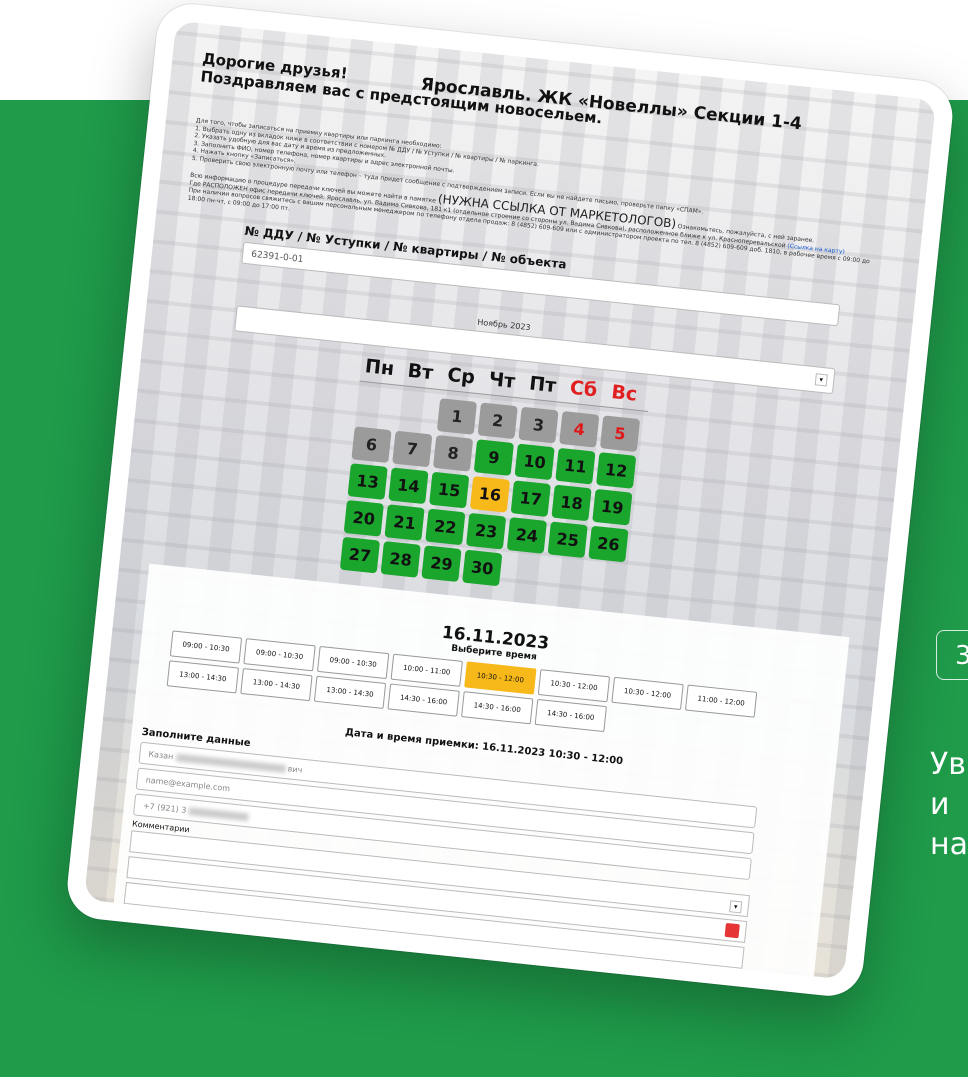 The image size is (968, 1077). What do you see at coordinates (457, 416) in the screenshot?
I see `calendar-day-1: 1` at bounding box center [457, 416].